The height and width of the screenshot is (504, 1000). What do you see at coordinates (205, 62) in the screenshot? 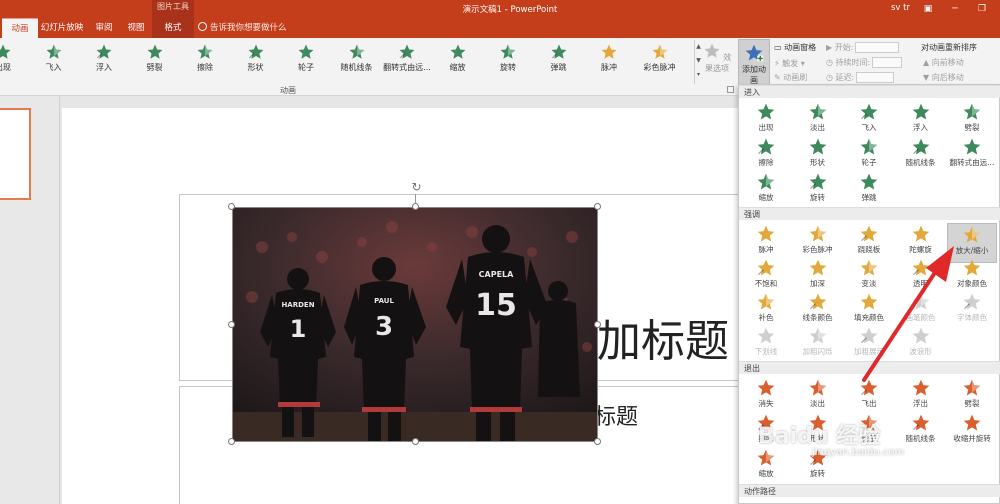
I see `gallery-effect-item: 擦除` at bounding box center [205, 62].